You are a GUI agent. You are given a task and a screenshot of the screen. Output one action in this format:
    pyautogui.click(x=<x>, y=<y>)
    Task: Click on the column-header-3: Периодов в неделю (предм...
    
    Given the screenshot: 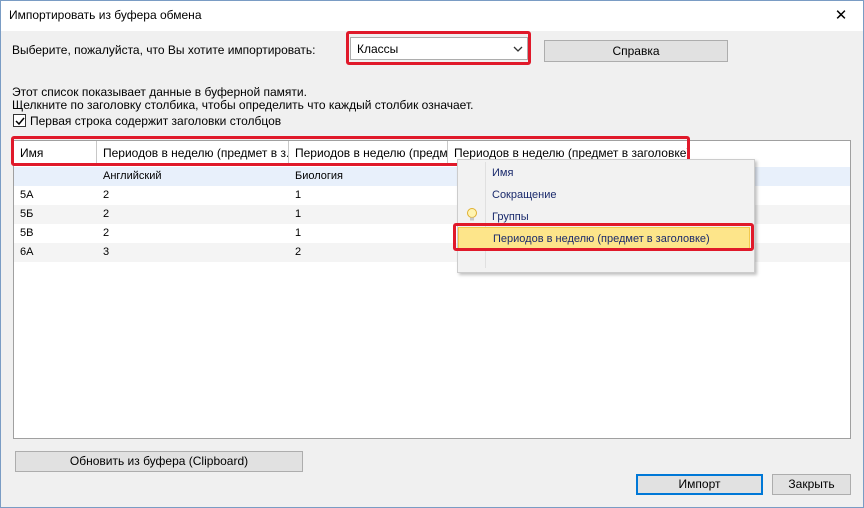 What is the action you would take?
    pyautogui.click(x=368, y=153)
    